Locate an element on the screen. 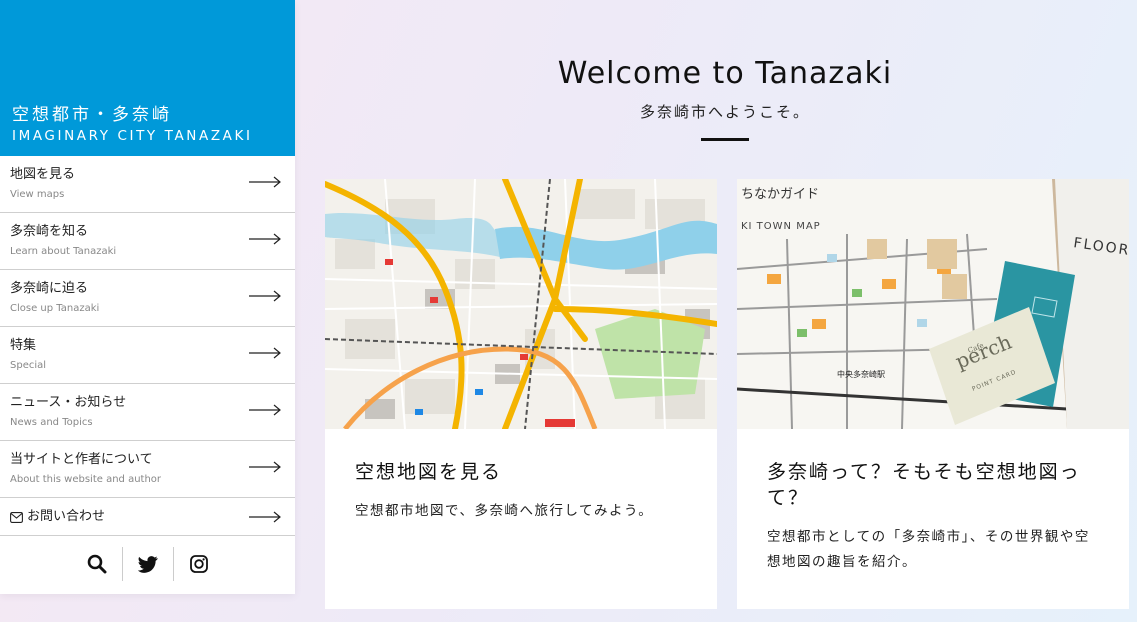 The height and width of the screenshot is (622, 1137). site-title-en: IMAGINARY CITY TANAZAKI is located at coordinates (132, 136).